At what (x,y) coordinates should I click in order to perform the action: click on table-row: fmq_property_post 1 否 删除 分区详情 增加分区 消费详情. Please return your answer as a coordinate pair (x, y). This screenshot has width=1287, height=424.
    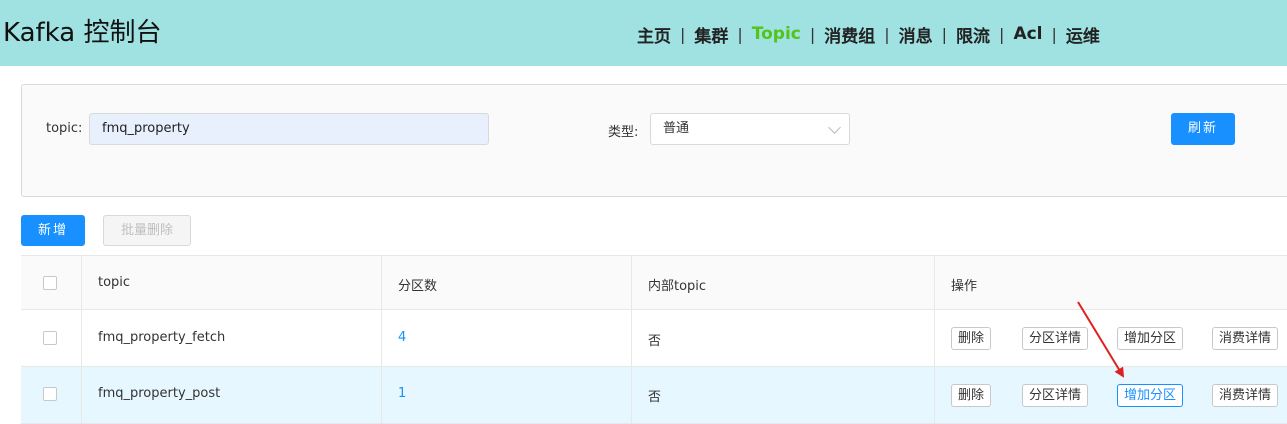
    Looking at the image, I should click on (654, 395).